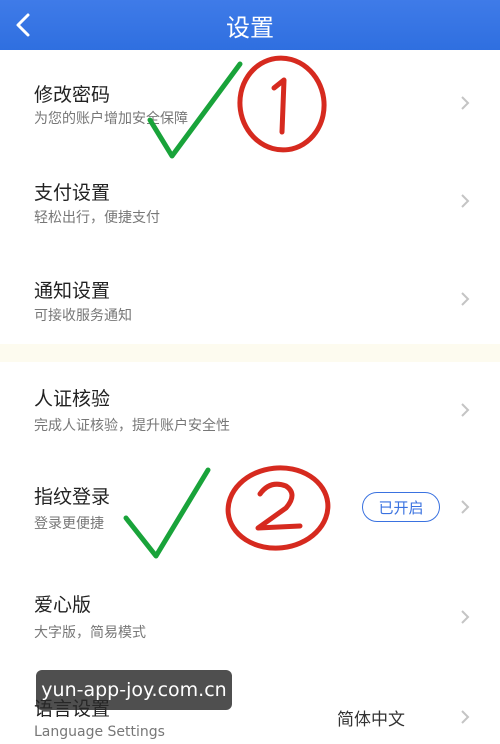 The image size is (500, 744). Describe the element at coordinates (72, 95) in the screenshot. I see `item-title: 修改密码` at that location.